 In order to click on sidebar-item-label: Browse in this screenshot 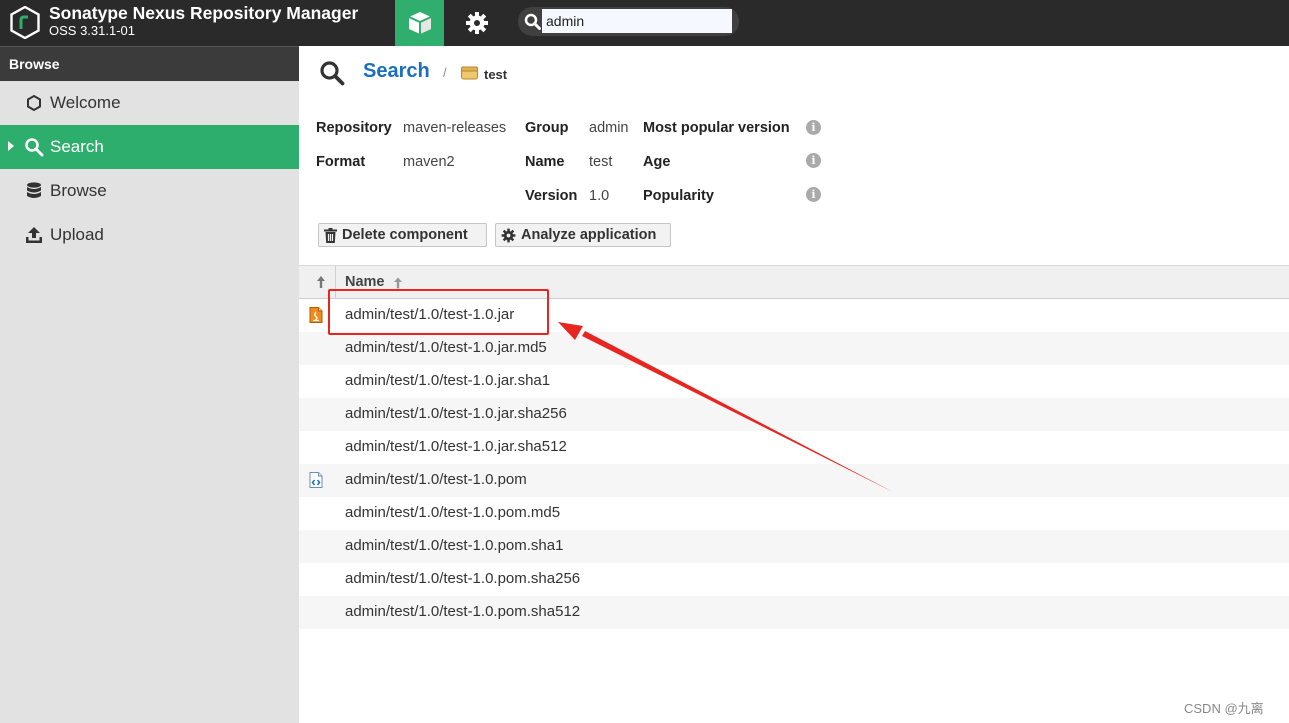, I will do `click(78, 190)`.